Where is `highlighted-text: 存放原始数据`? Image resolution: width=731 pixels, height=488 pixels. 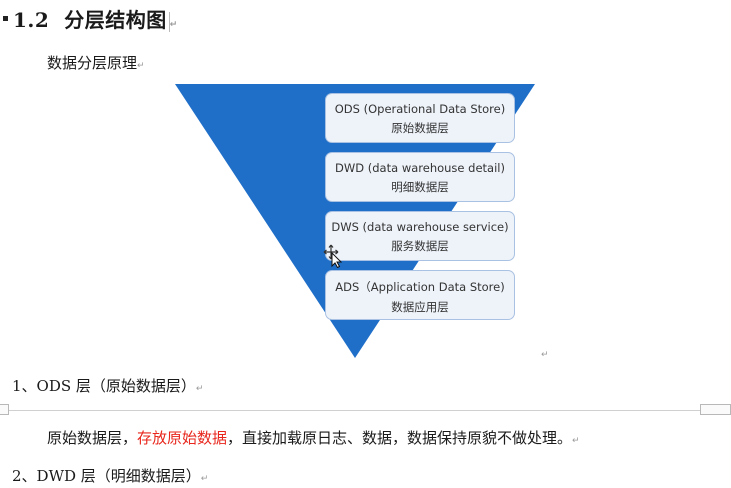
highlighted-text: 存放原始数据 is located at coordinates (182, 438).